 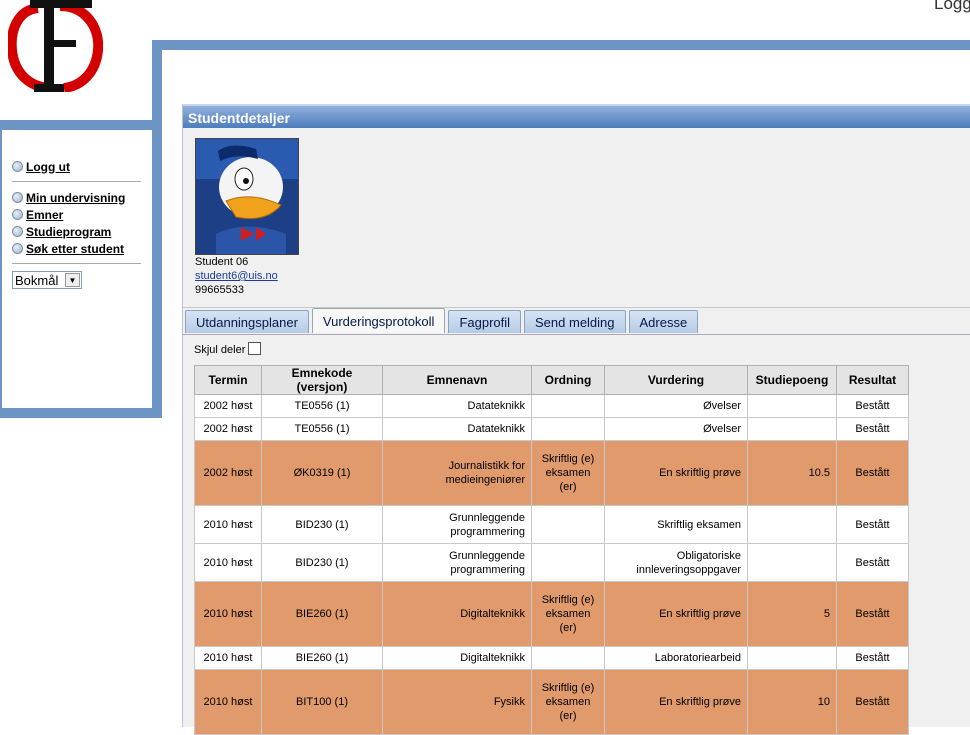 What do you see at coordinates (322, 702) in the screenshot?
I see `course-code-cell: BIT100 (1)` at bounding box center [322, 702].